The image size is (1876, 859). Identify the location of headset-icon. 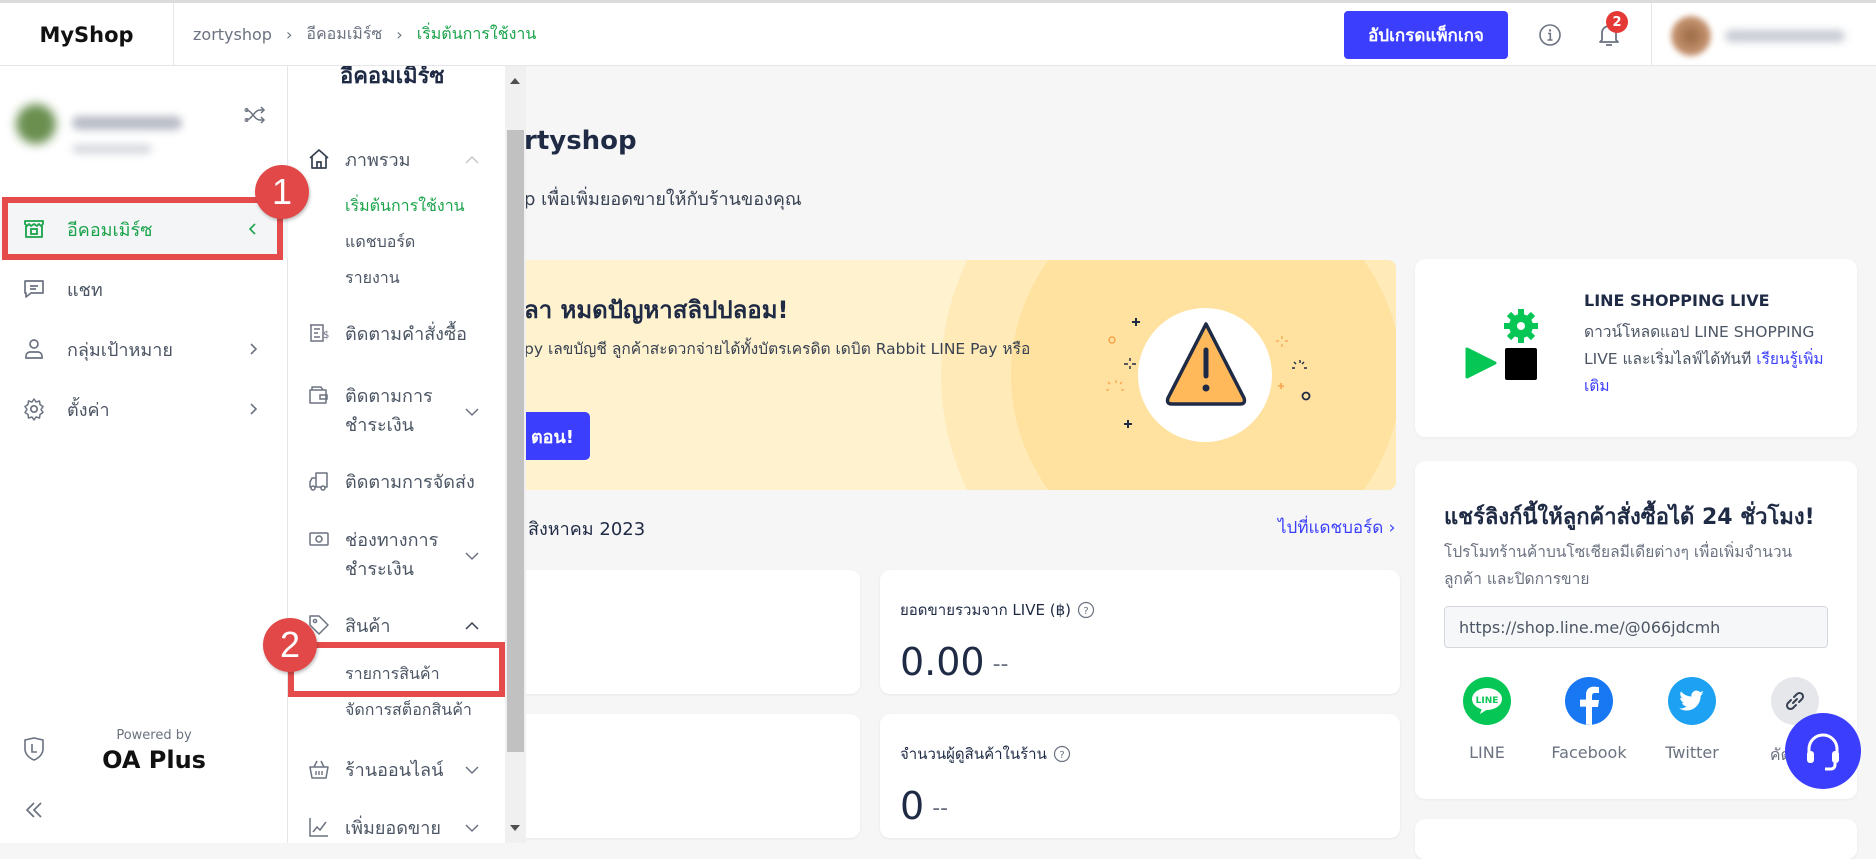
(1823, 752).